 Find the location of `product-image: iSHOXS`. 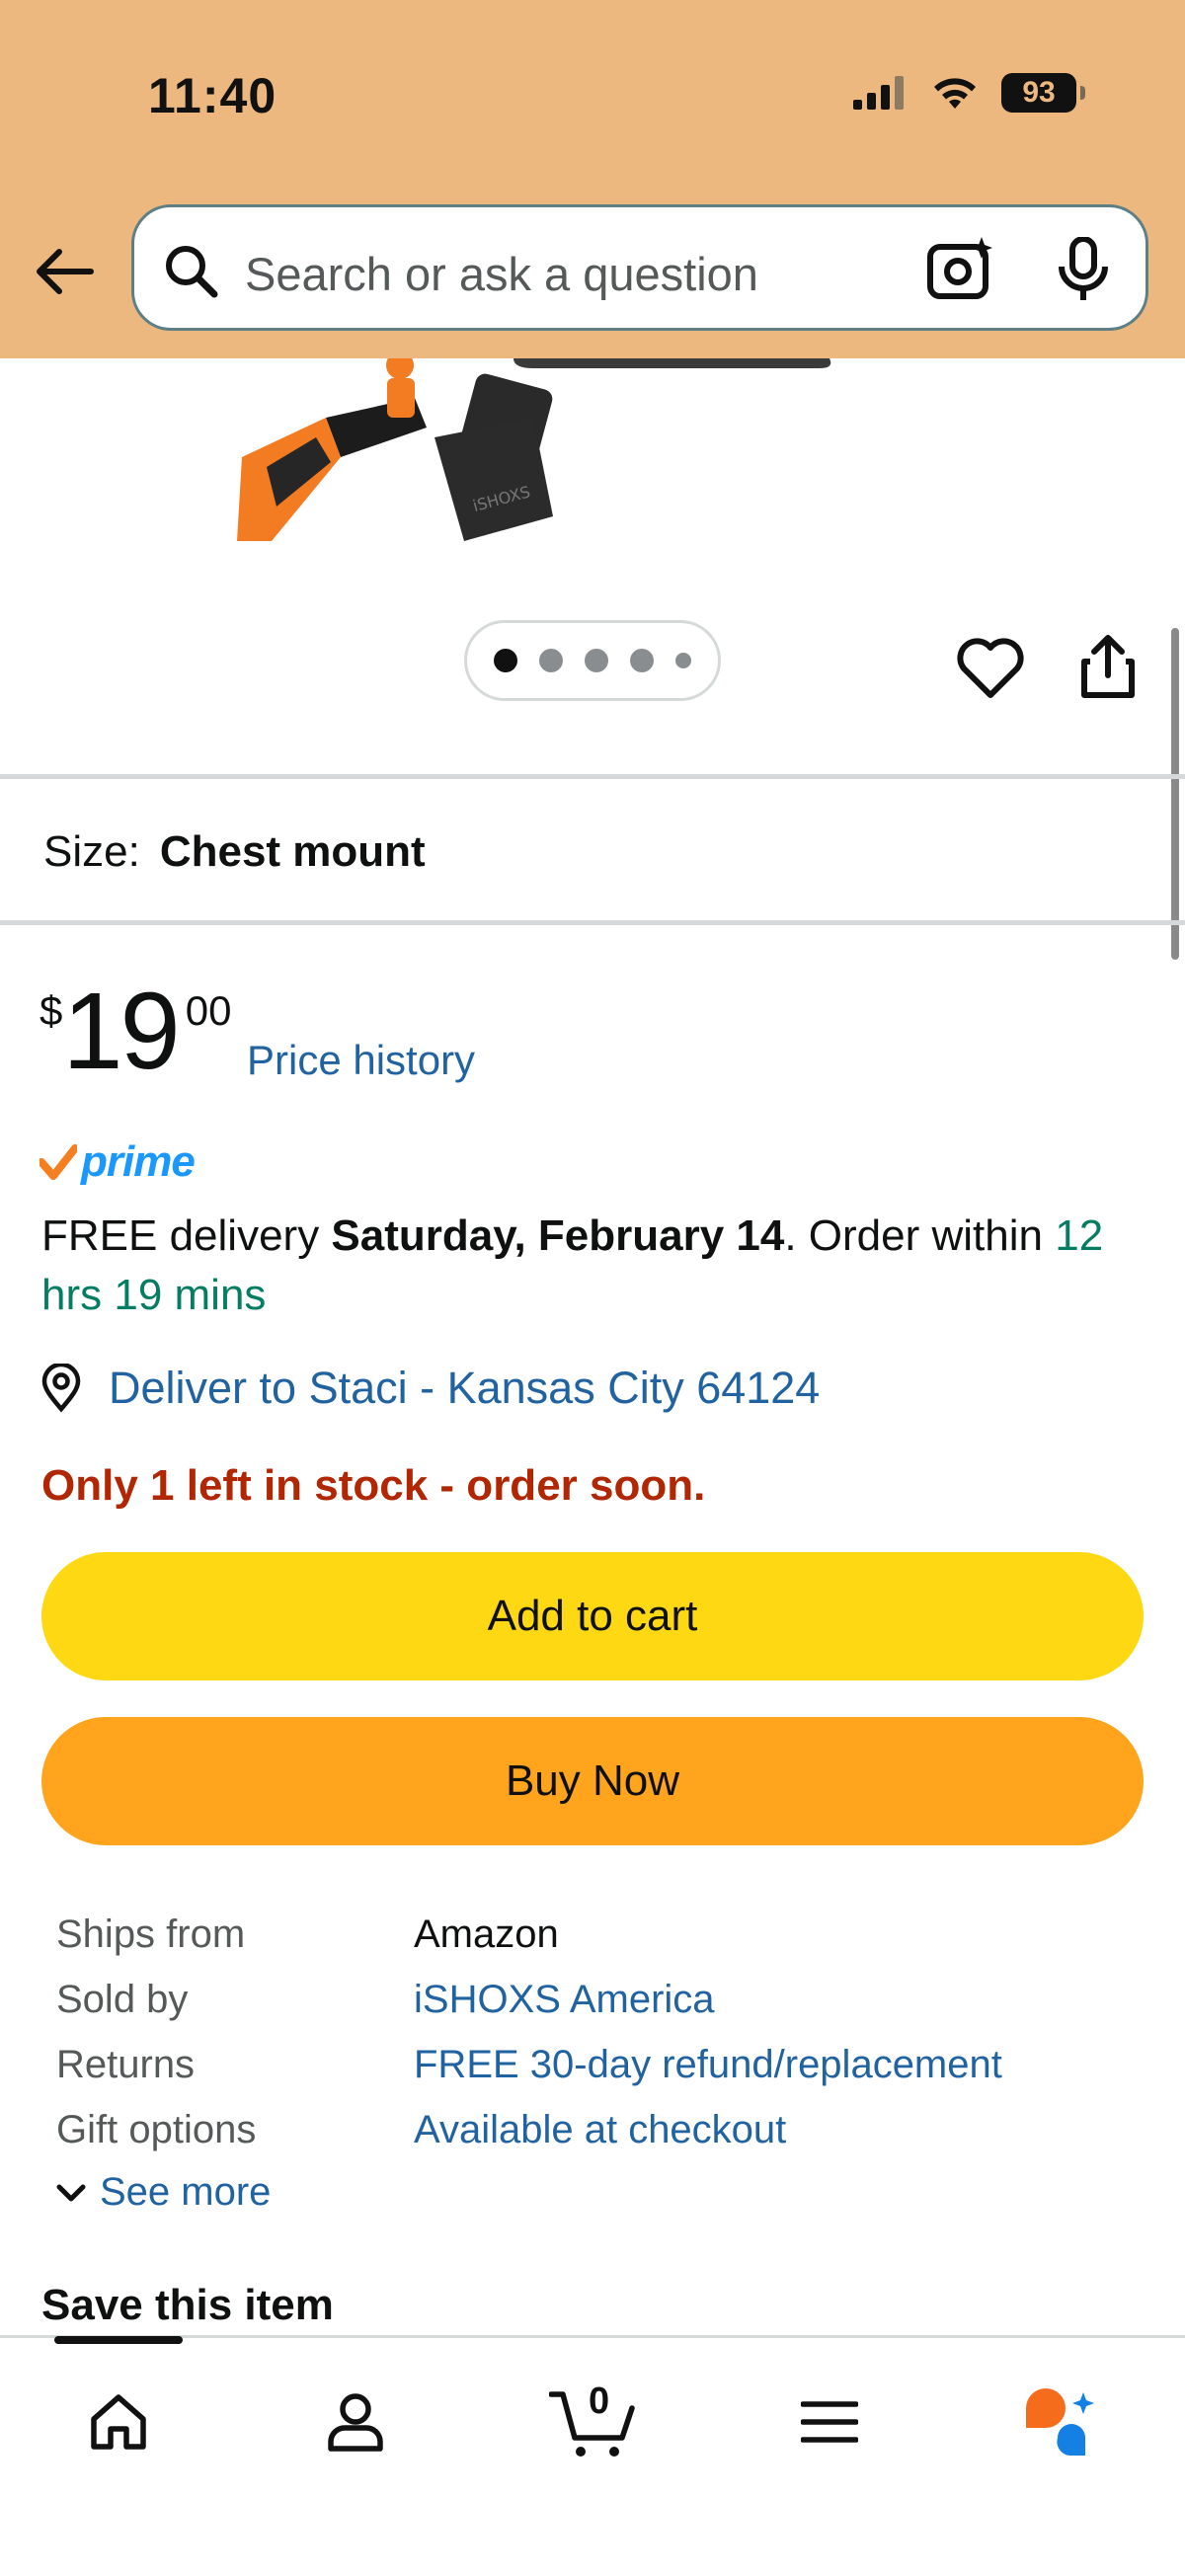

product-image: iSHOXS is located at coordinates (592, 453).